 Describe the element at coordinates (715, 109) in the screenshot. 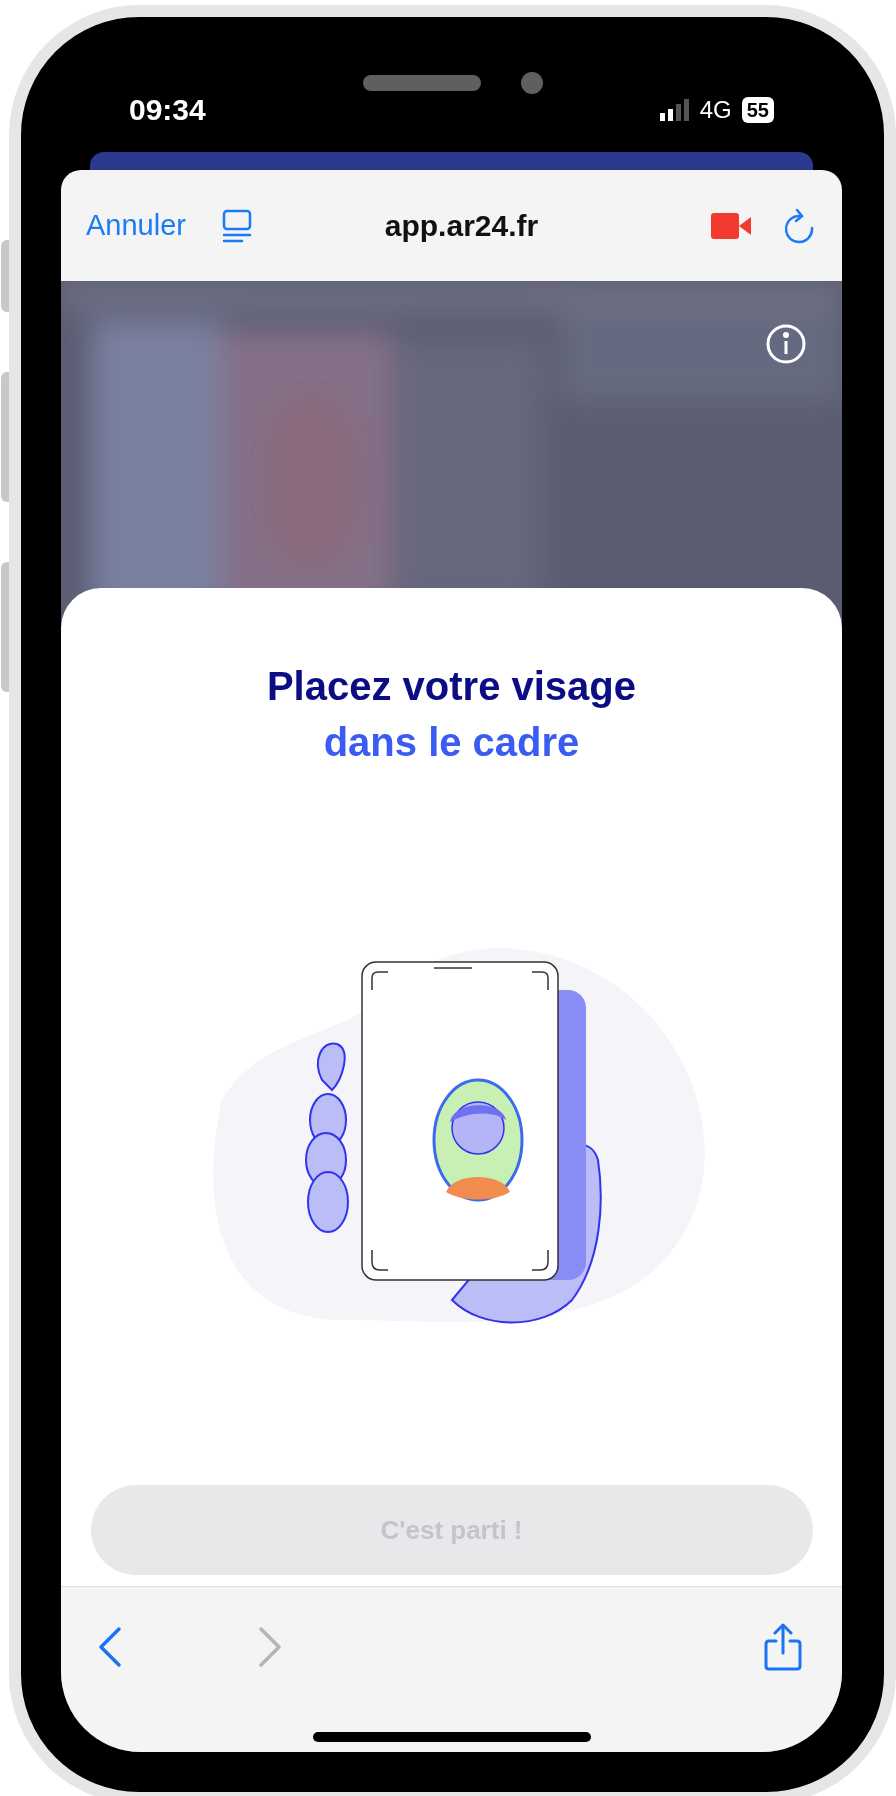

I see `network-type: 4G` at that location.